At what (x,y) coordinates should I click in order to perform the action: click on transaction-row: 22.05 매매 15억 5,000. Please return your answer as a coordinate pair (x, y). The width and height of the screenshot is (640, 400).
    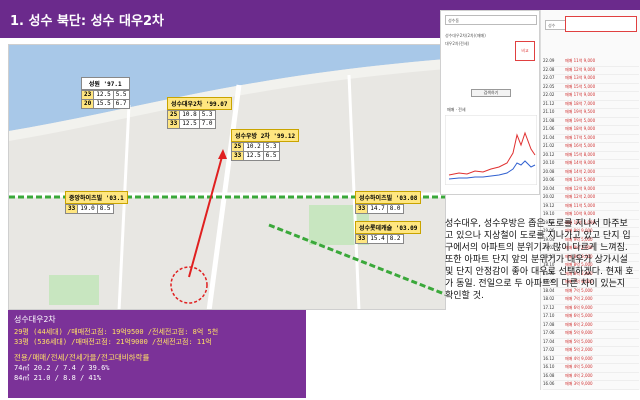
    Looking at the image, I should click on (591, 87).